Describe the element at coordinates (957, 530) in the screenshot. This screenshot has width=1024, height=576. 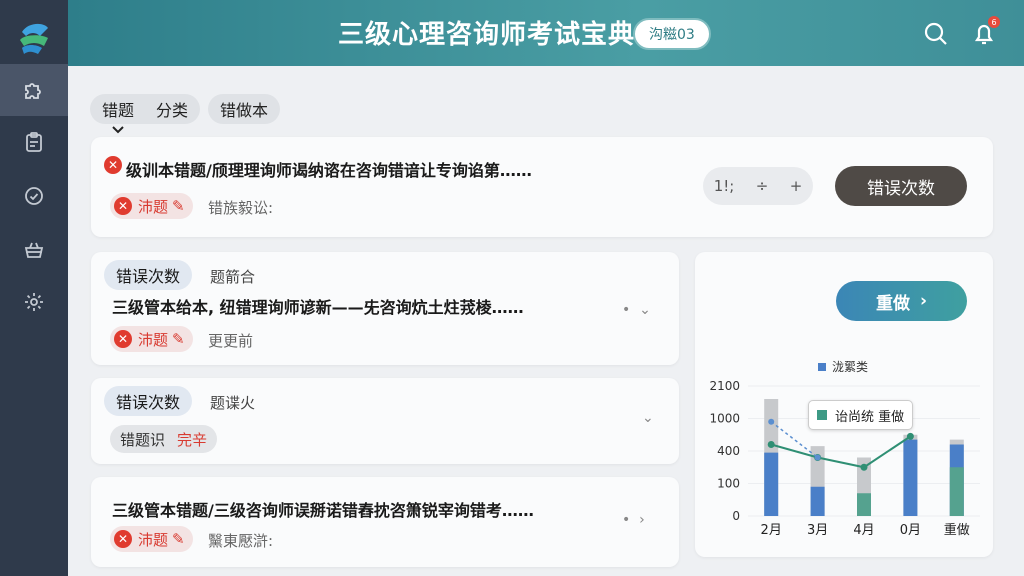
I see `x-tick-label: 重做` at that location.